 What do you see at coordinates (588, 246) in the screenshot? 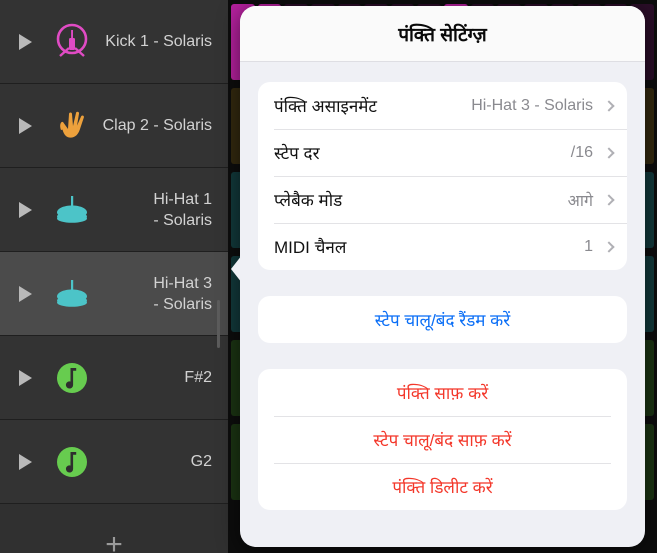
I see `setting-value: 1` at bounding box center [588, 246].